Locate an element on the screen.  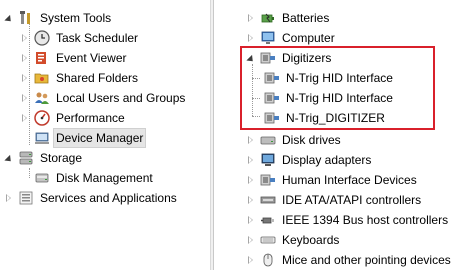
disk-drive-icon is located at coordinates (268, 140).